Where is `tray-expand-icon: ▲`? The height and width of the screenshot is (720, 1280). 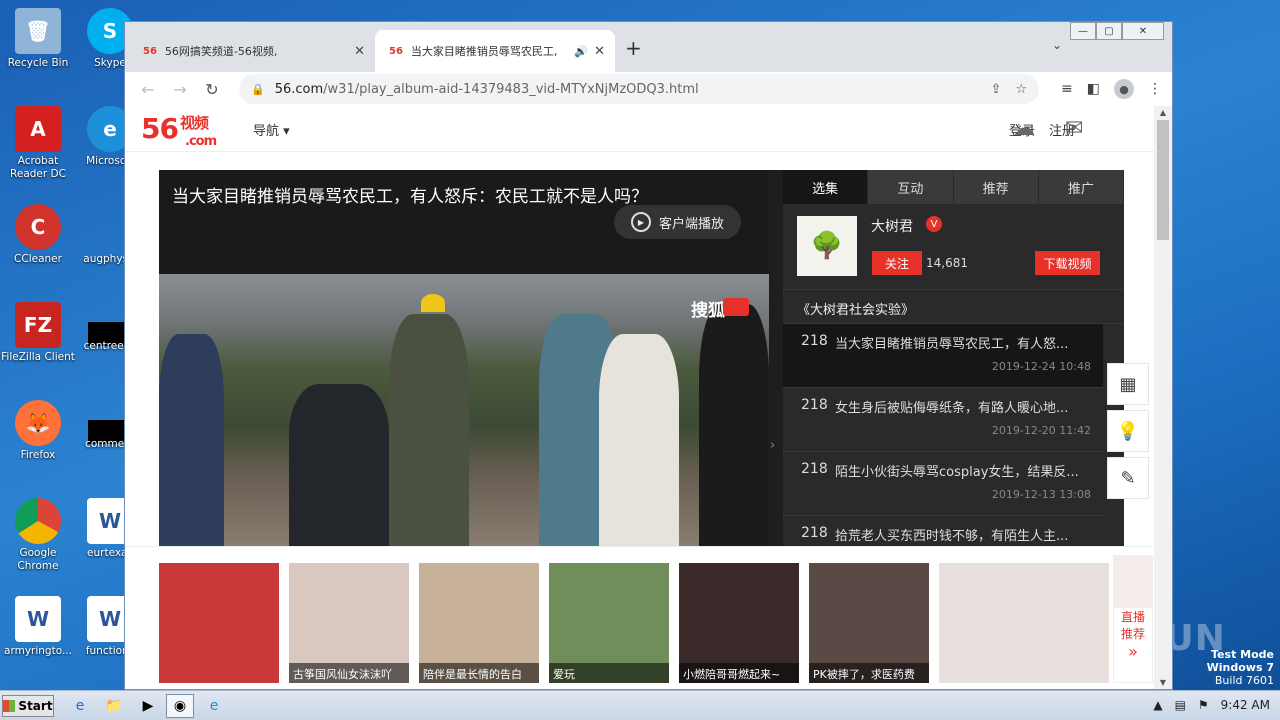
tray-expand-icon: ▲ is located at coordinates (1157, 705).